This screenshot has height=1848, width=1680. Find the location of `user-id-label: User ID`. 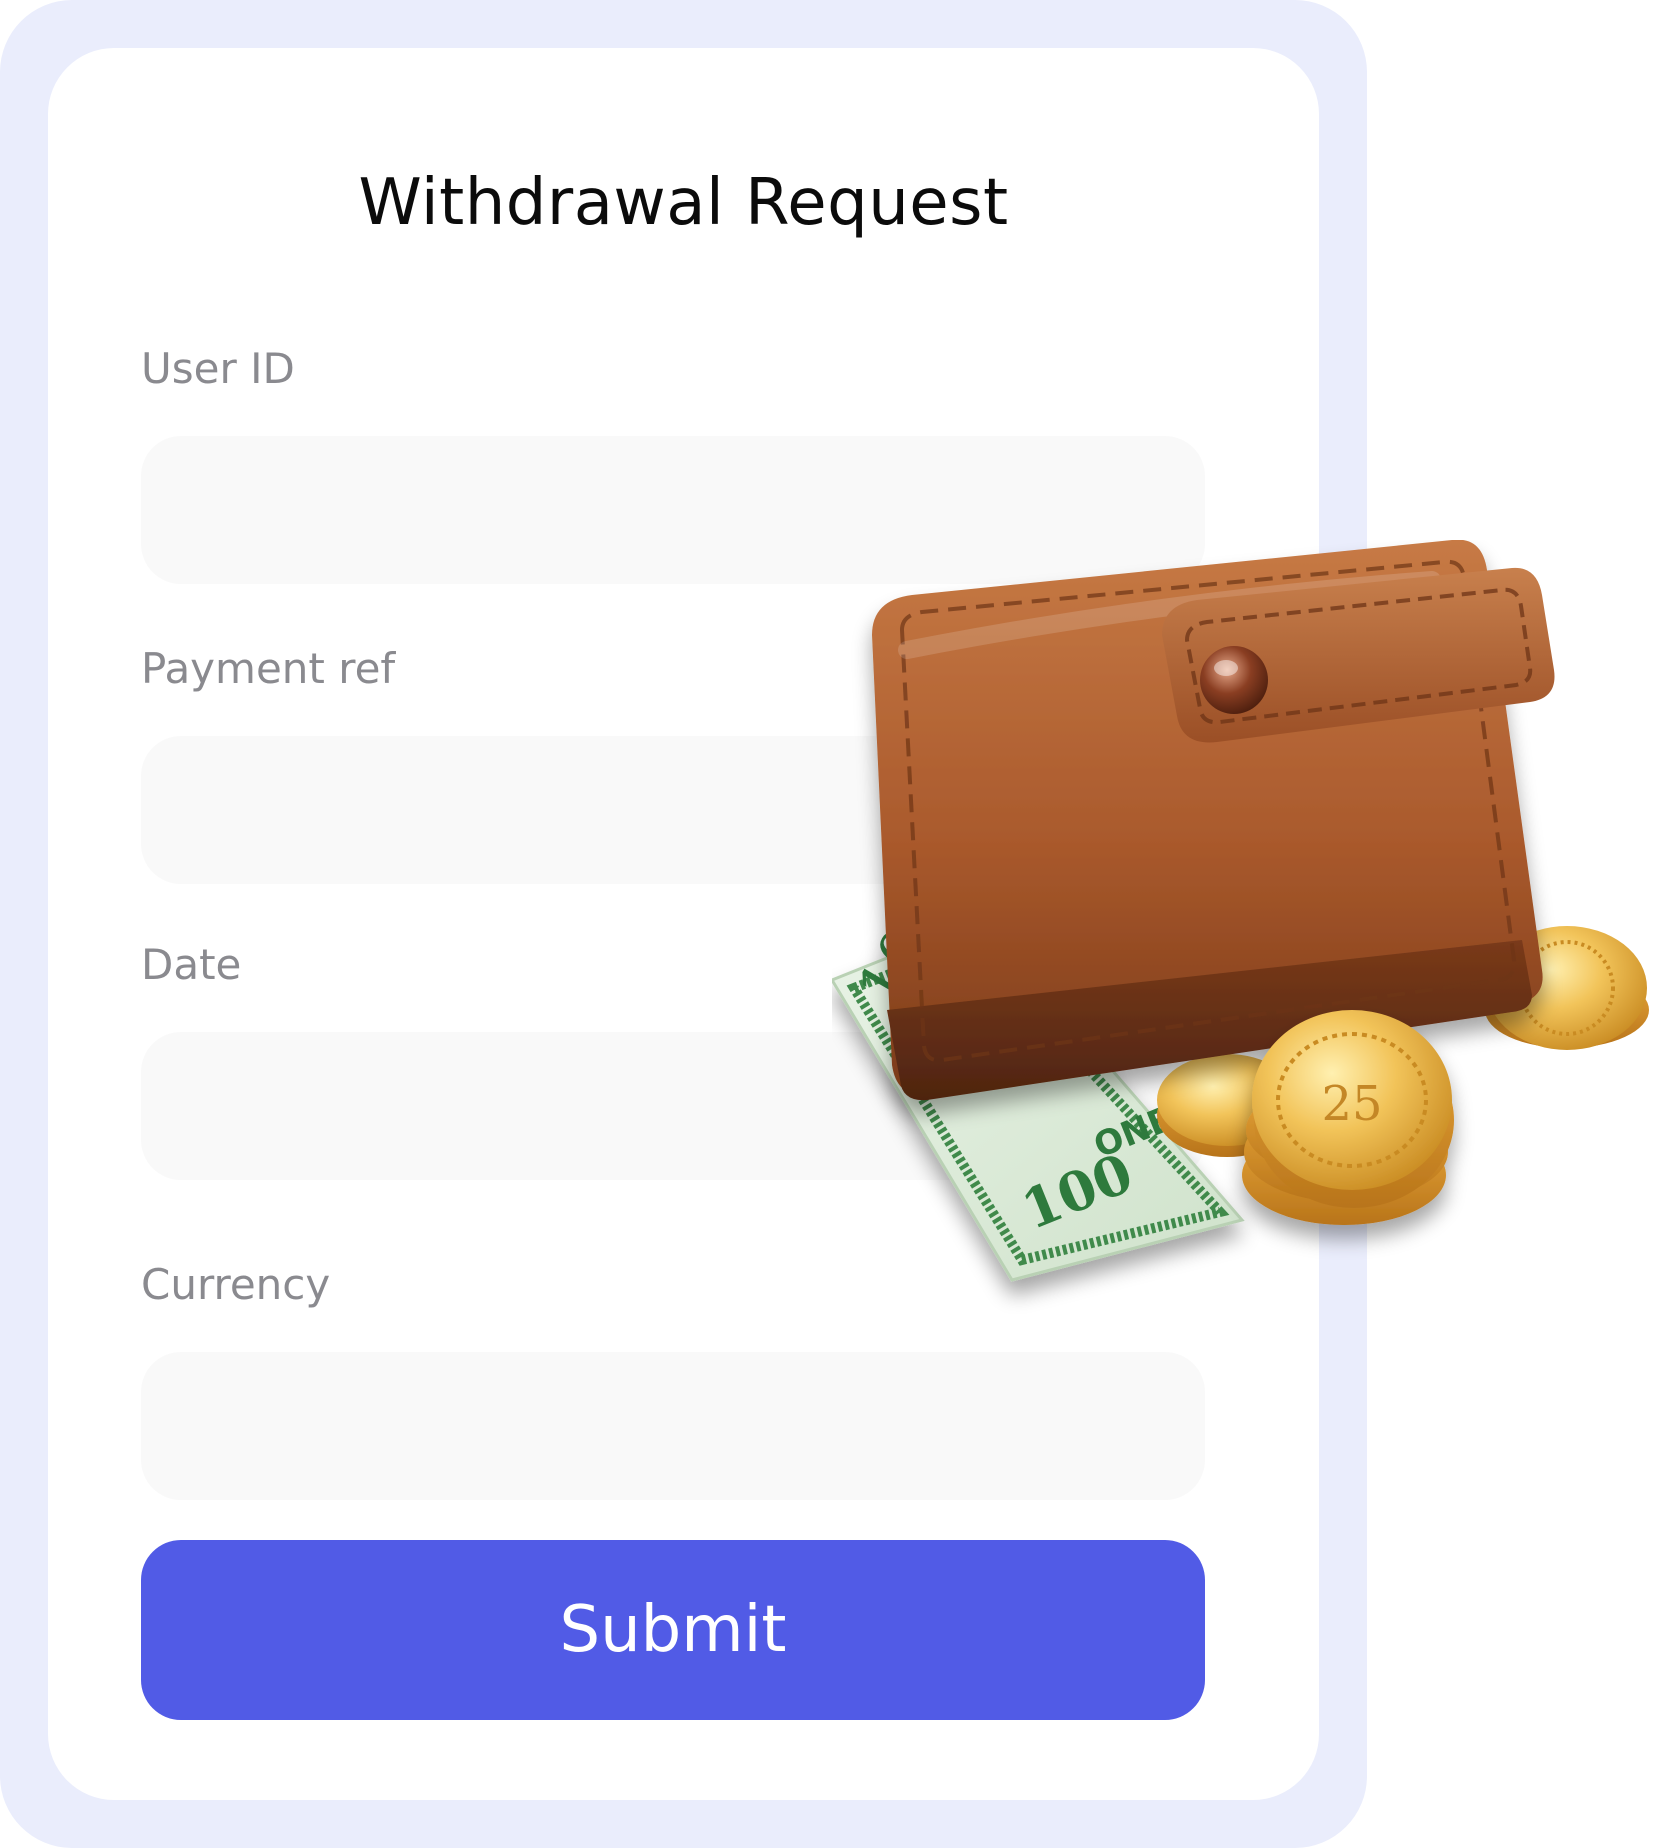

user-id-label: User ID is located at coordinates (218, 368).